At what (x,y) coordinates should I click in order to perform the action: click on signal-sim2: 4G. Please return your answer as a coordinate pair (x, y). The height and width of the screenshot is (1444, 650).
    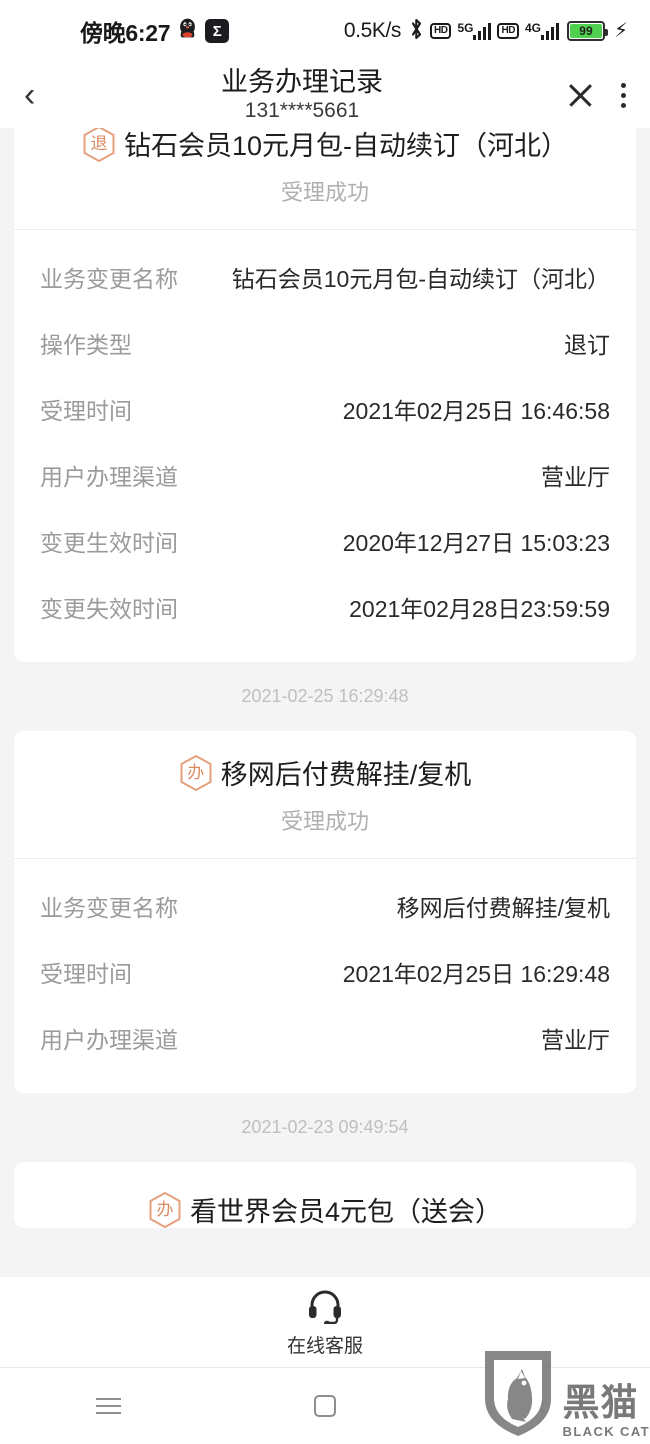
    Looking at the image, I should click on (542, 31).